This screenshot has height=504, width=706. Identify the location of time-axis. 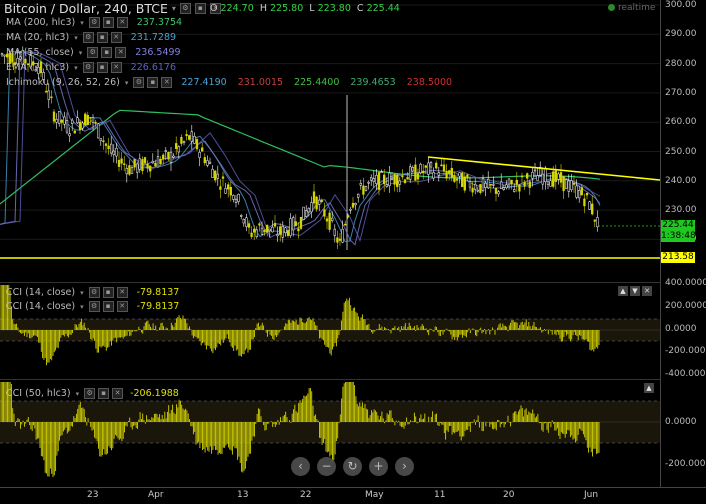
(353, 495).